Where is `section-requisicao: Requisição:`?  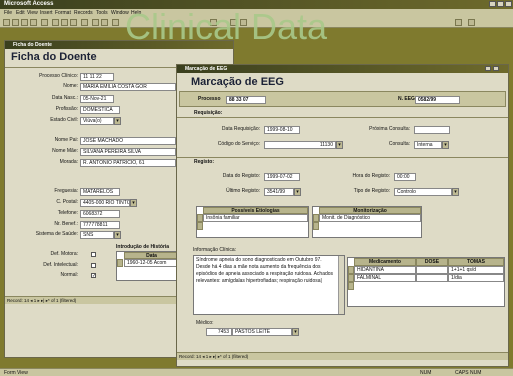 section-requisicao: Requisição: is located at coordinates (208, 113).